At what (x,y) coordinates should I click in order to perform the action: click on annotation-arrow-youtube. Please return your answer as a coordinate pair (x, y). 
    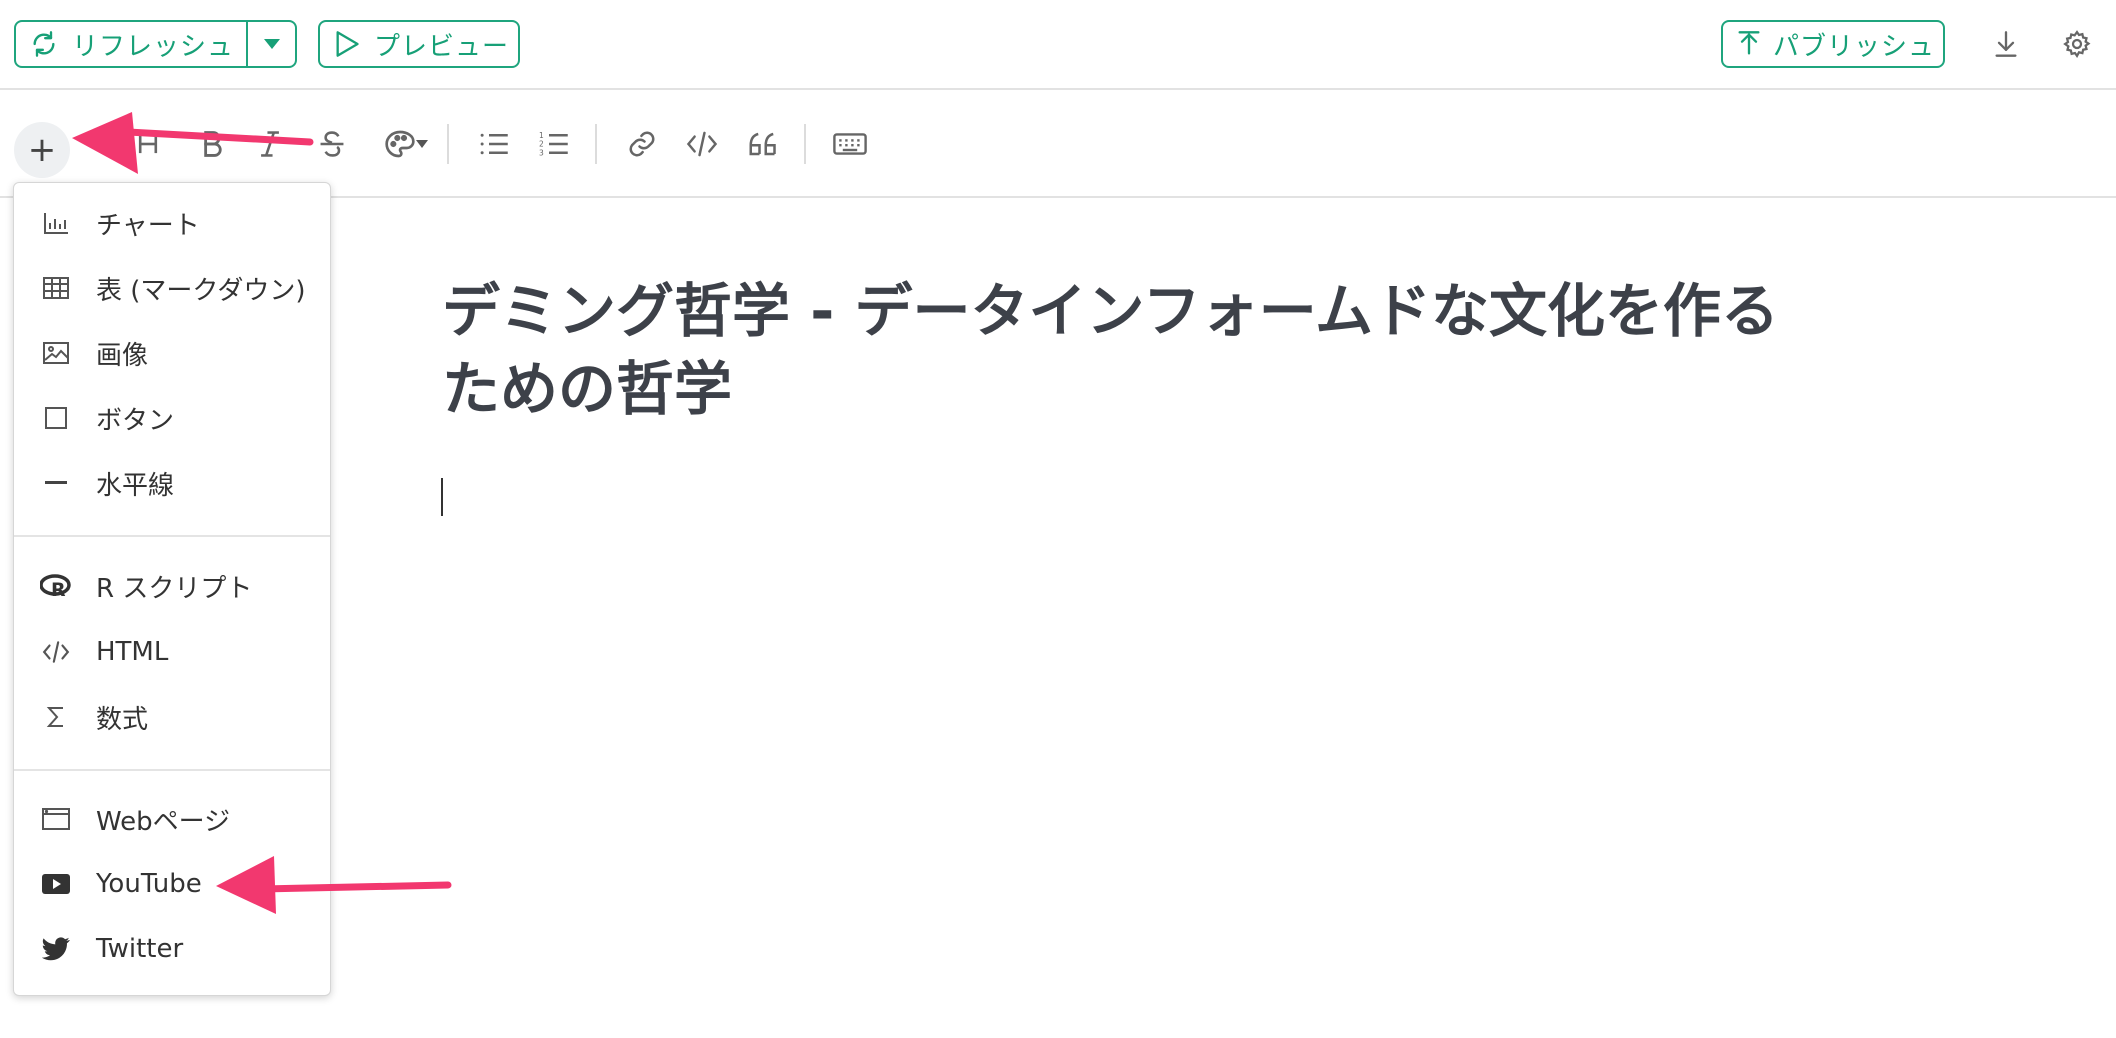
    Looking at the image, I should click on (334, 885).